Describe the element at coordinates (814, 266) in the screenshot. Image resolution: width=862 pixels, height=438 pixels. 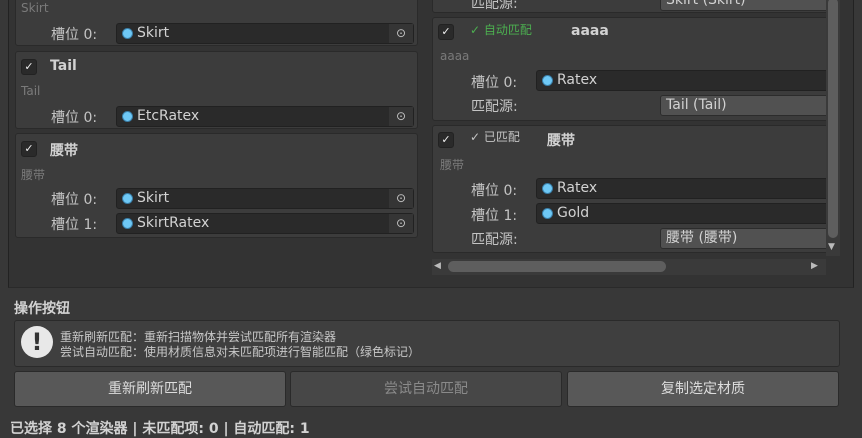
I see `scroll-right-arrow-icon: ▶` at that location.